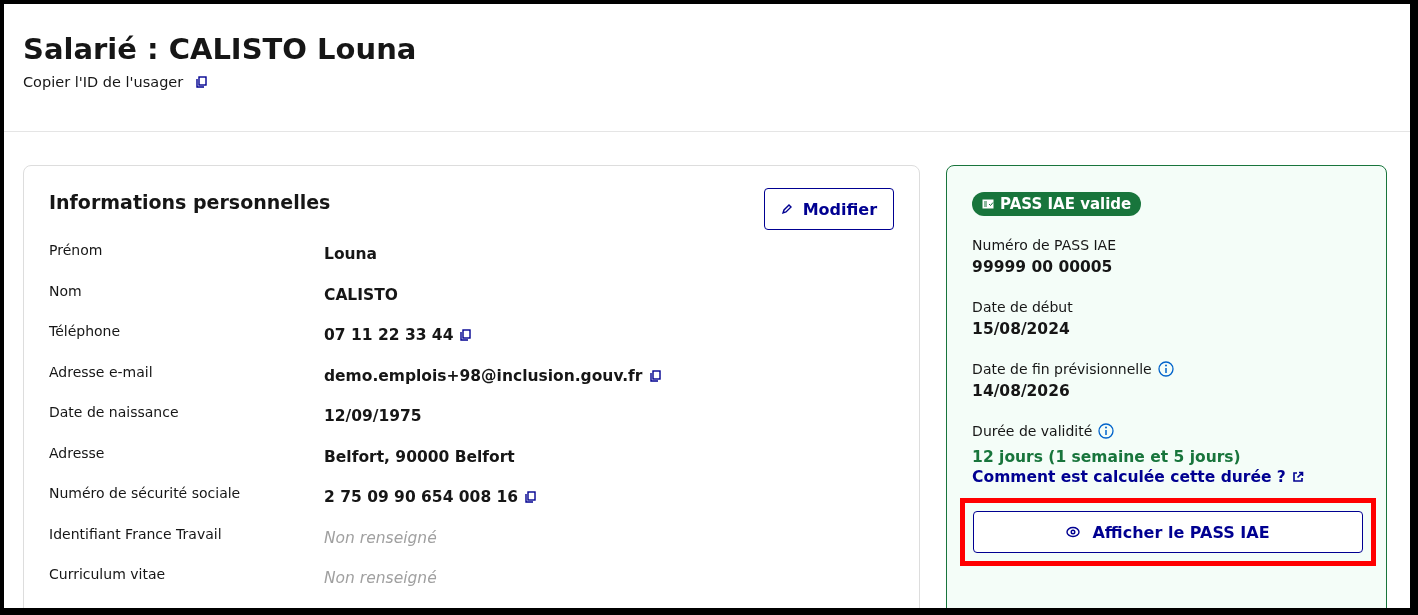 The image size is (1418, 615). Describe the element at coordinates (76, 250) in the screenshot. I see `field-label: Prénom` at that location.